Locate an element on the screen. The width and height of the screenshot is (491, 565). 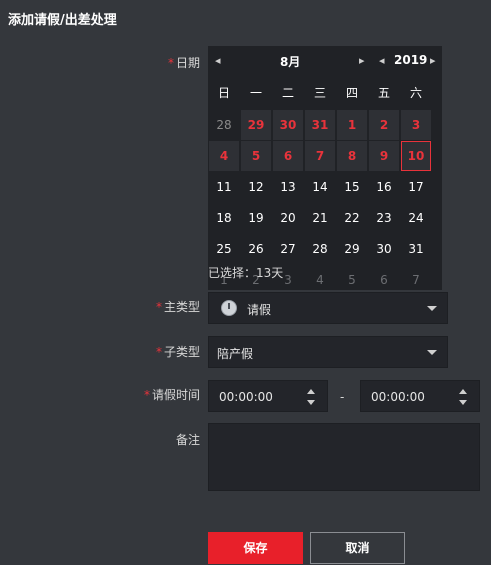
calendar-year: 2019 is located at coordinates (411, 60).